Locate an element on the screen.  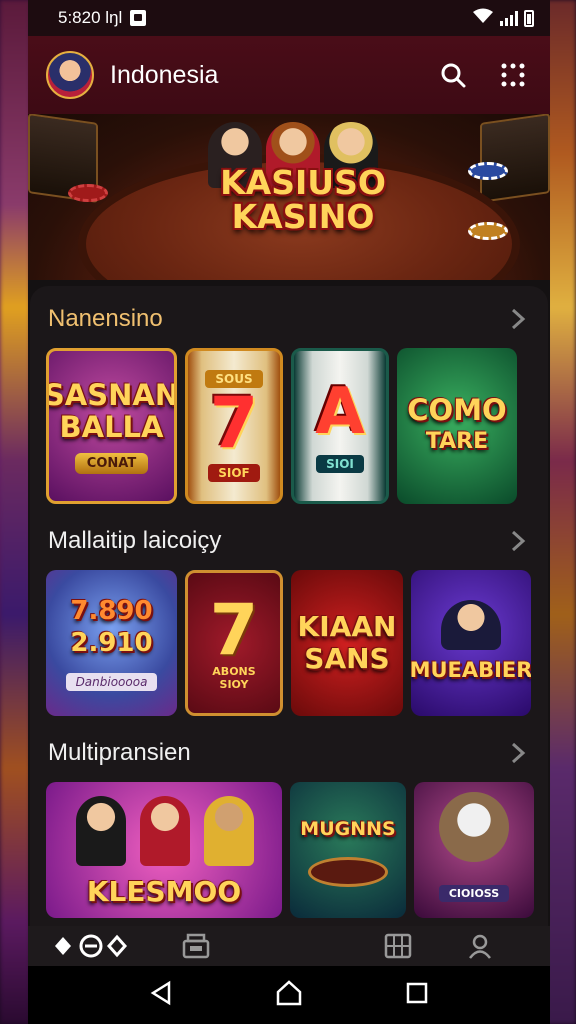
game-tile: SOUS 7 SIOF is located at coordinates (234, 426).